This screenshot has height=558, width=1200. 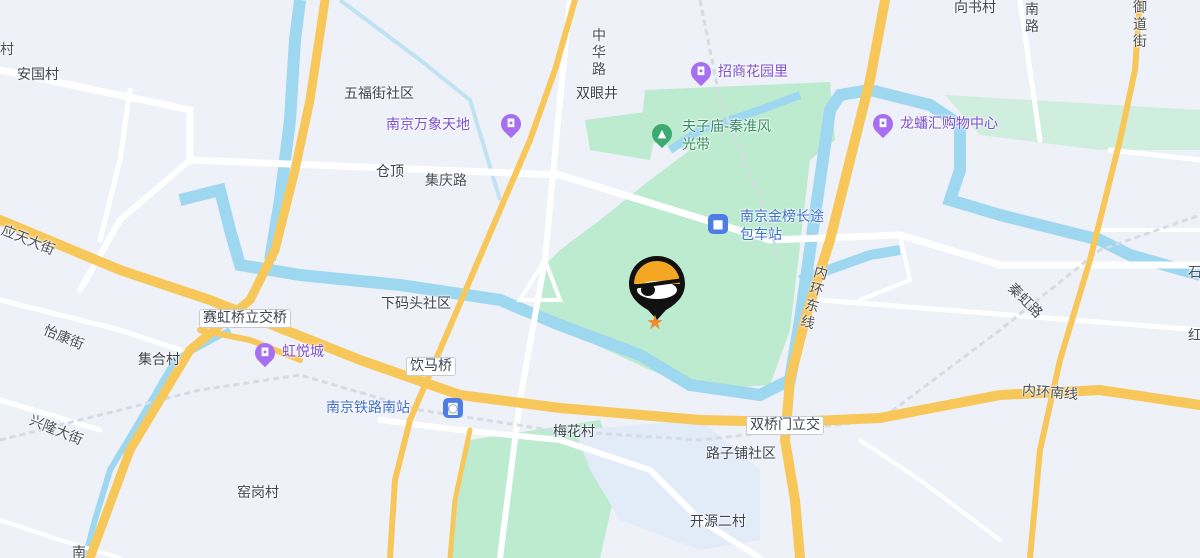 I want to click on poi-hongyue: 虹悦城, so click(x=303, y=352).